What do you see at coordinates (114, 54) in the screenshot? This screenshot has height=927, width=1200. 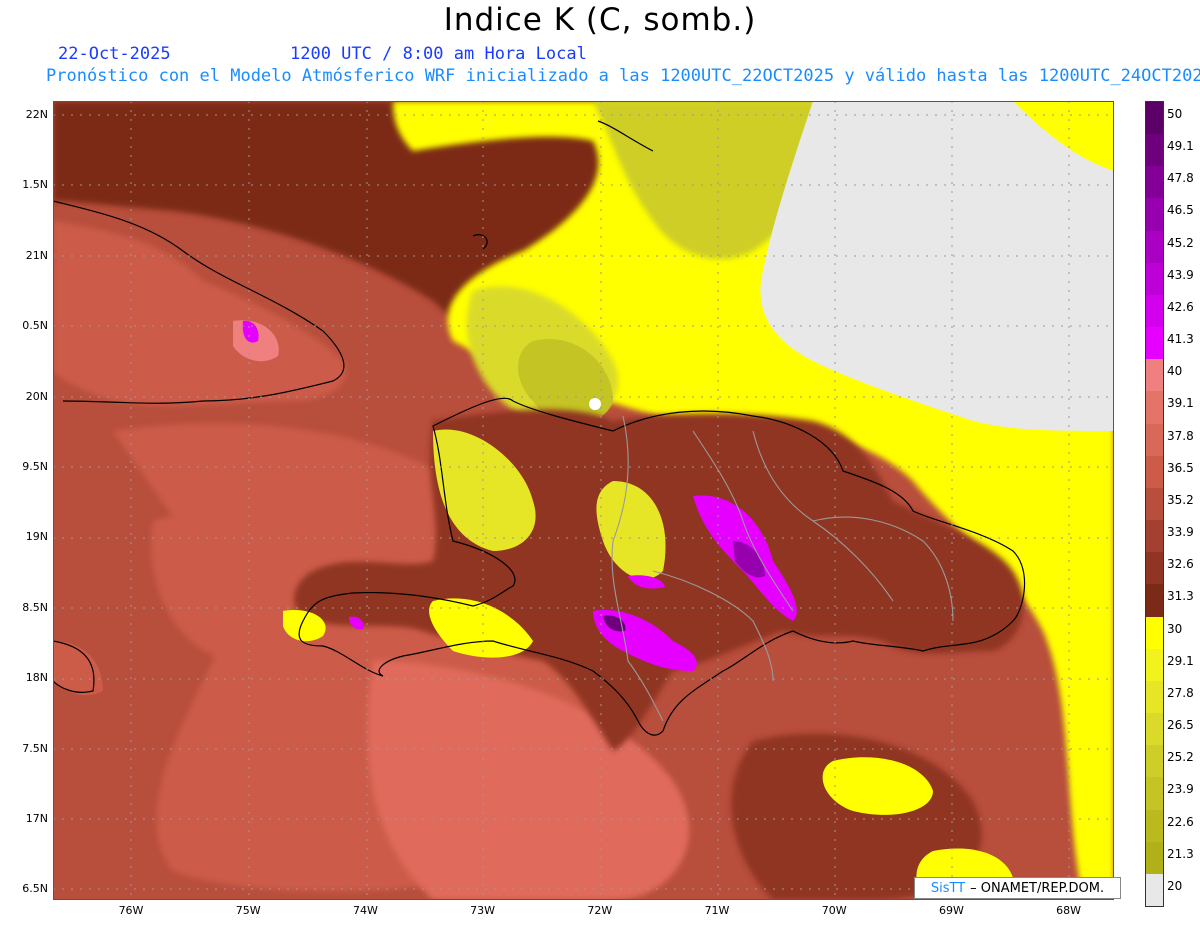 I see `forecast-date: 22-Oct-2025` at bounding box center [114, 54].